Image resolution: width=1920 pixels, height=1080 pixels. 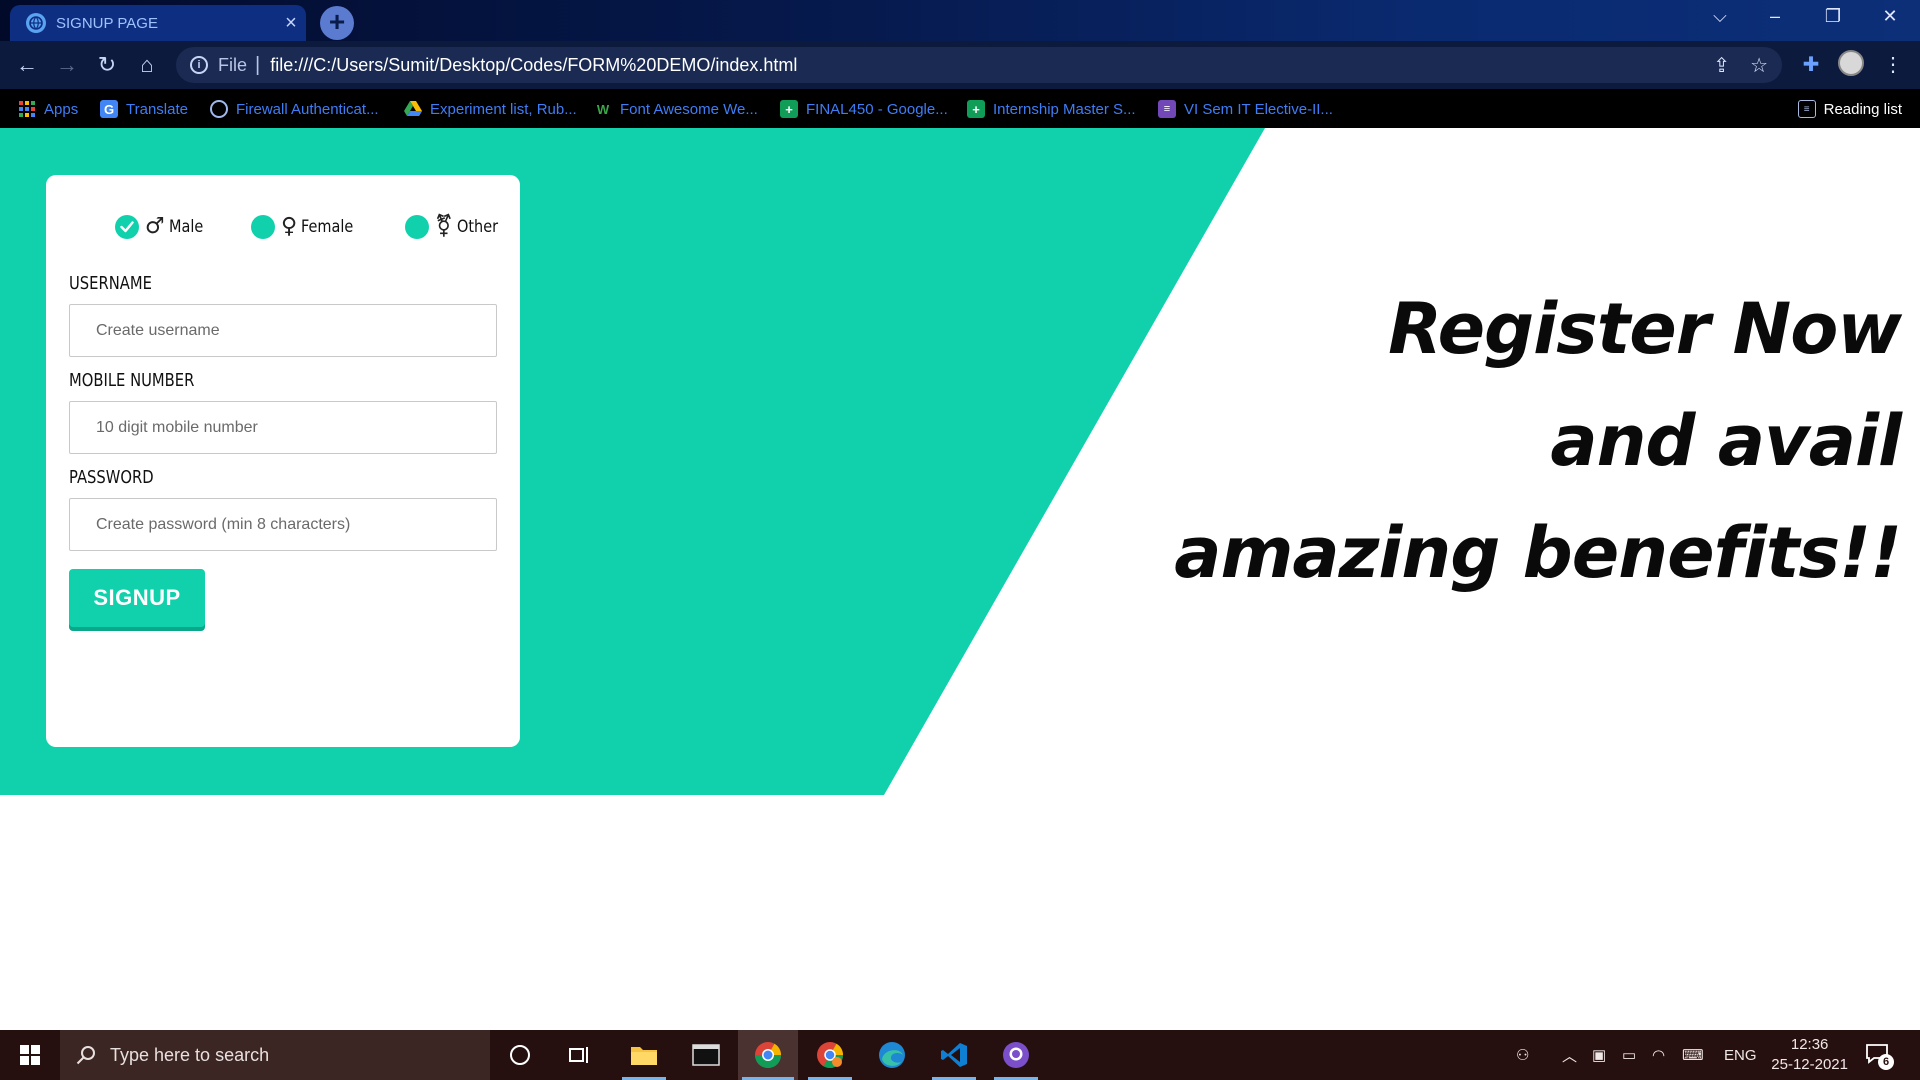 What do you see at coordinates (1811, 65) in the screenshot?
I see `extensions-icon: ✚` at bounding box center [1811, 65].